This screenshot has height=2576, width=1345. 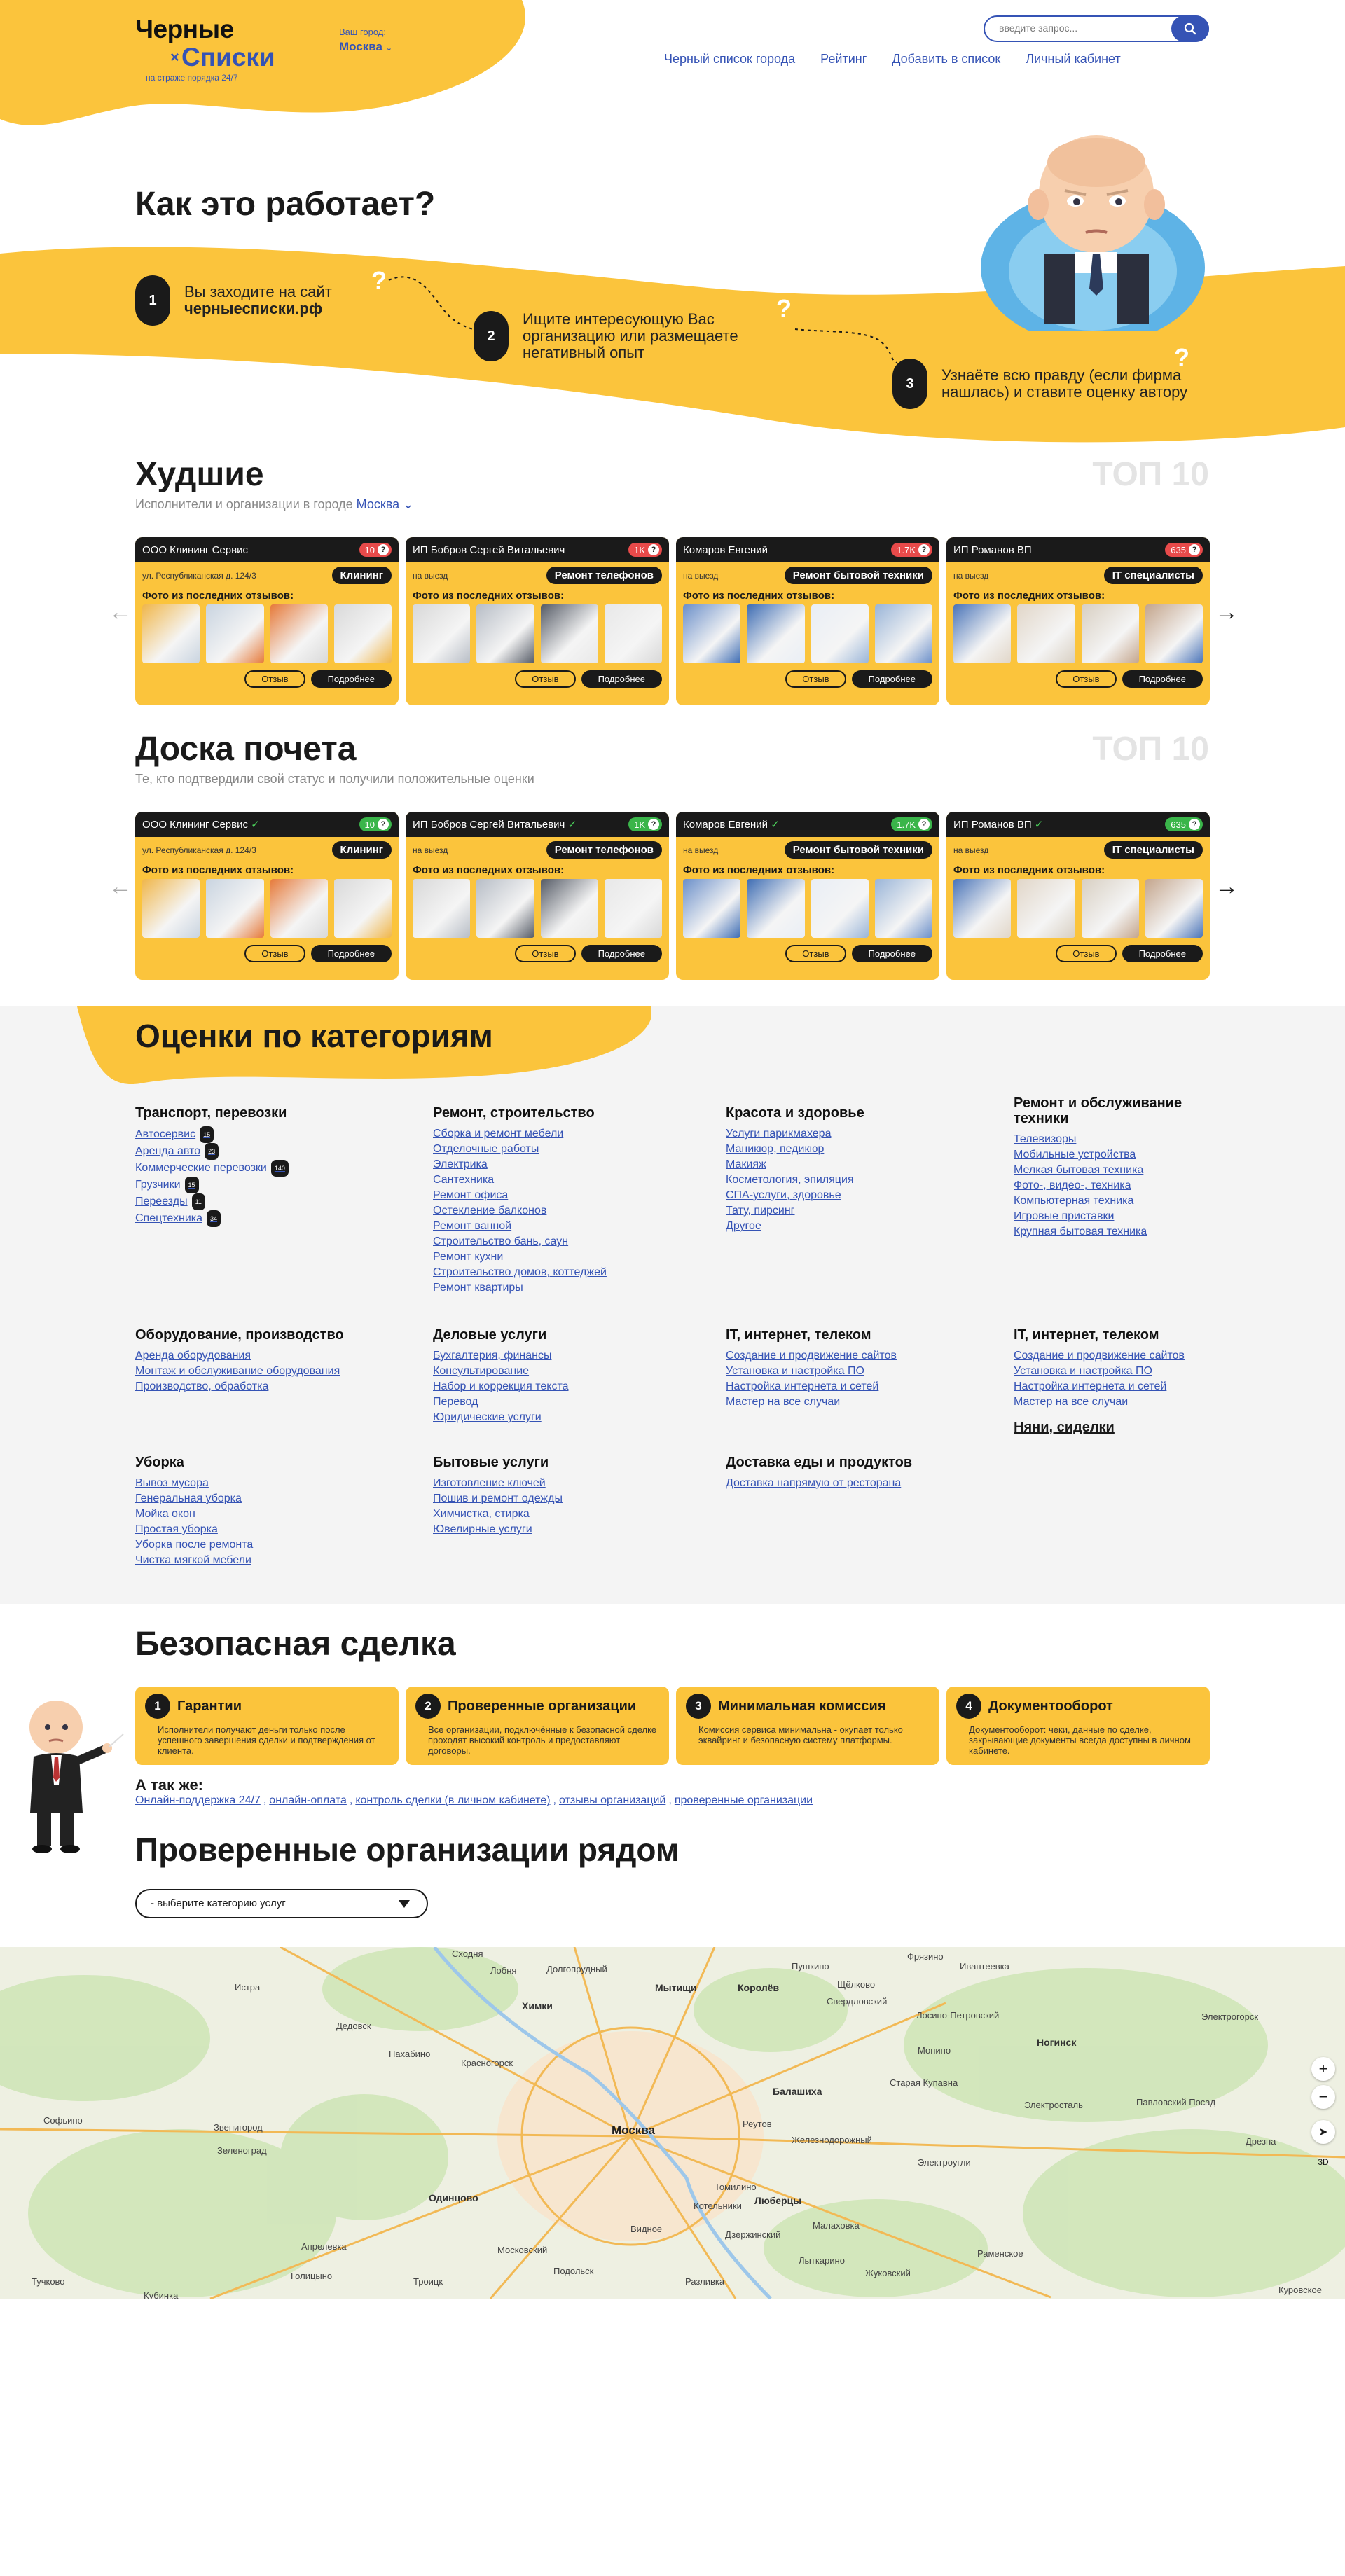 What do you see at coordinates (566, 1499) in the screenshot?
I see `category-link: Пошив и ремонт одежды` at bounding box center [566, 1499].